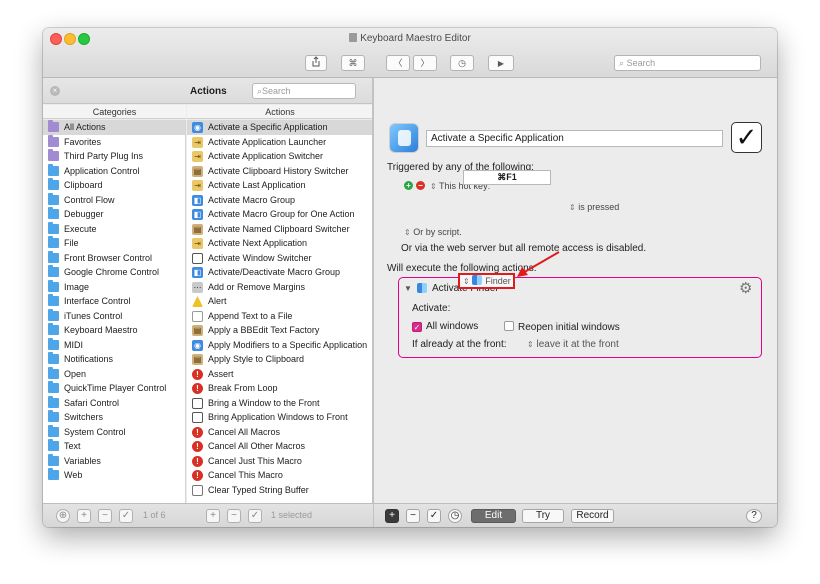 The height and width of the screenshot is (584, 820). I want to click on category-item: Execute, so click(114, 229).